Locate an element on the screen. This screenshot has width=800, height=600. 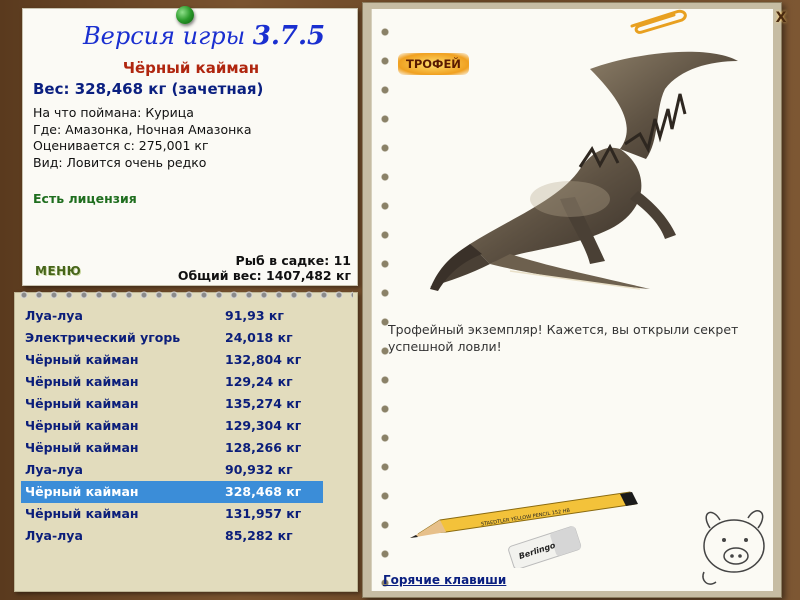
catch-fish-name: Электрический угорь is located at coordinates (103, 337).